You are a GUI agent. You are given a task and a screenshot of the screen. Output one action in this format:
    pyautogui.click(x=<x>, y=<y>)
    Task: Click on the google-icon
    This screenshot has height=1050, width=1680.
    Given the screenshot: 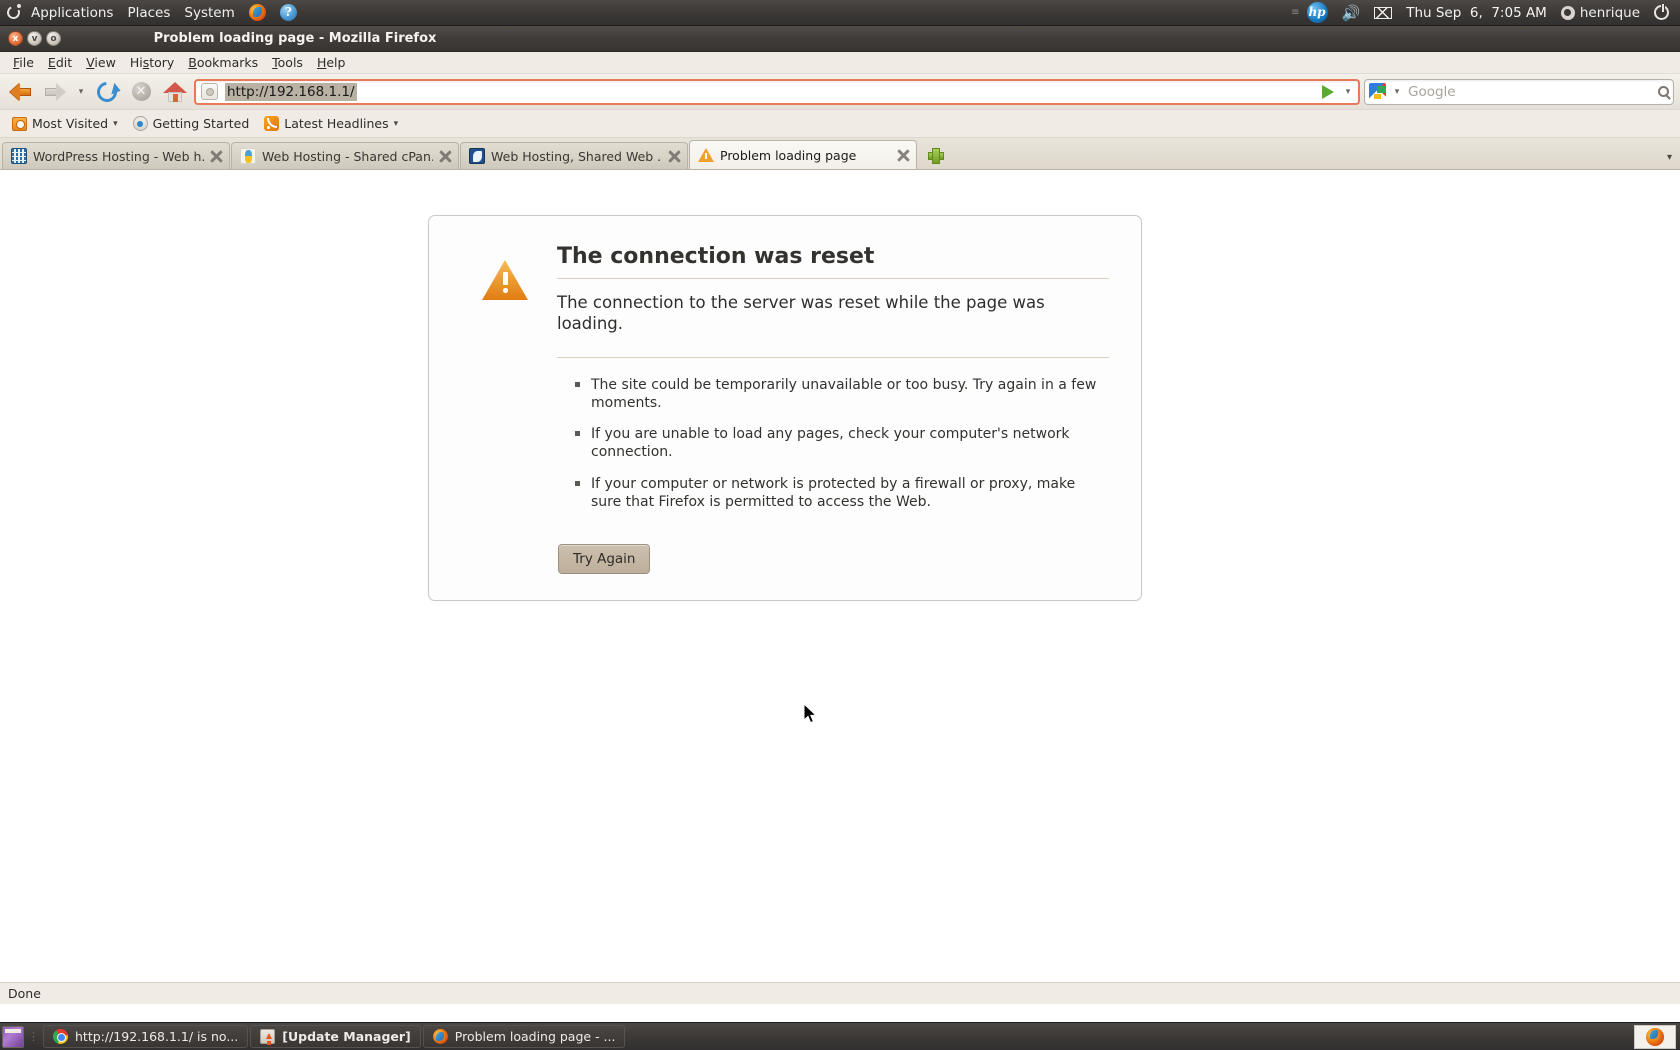 What is the action you would take?
    pyautogui.click(x=1377, y=91)
    